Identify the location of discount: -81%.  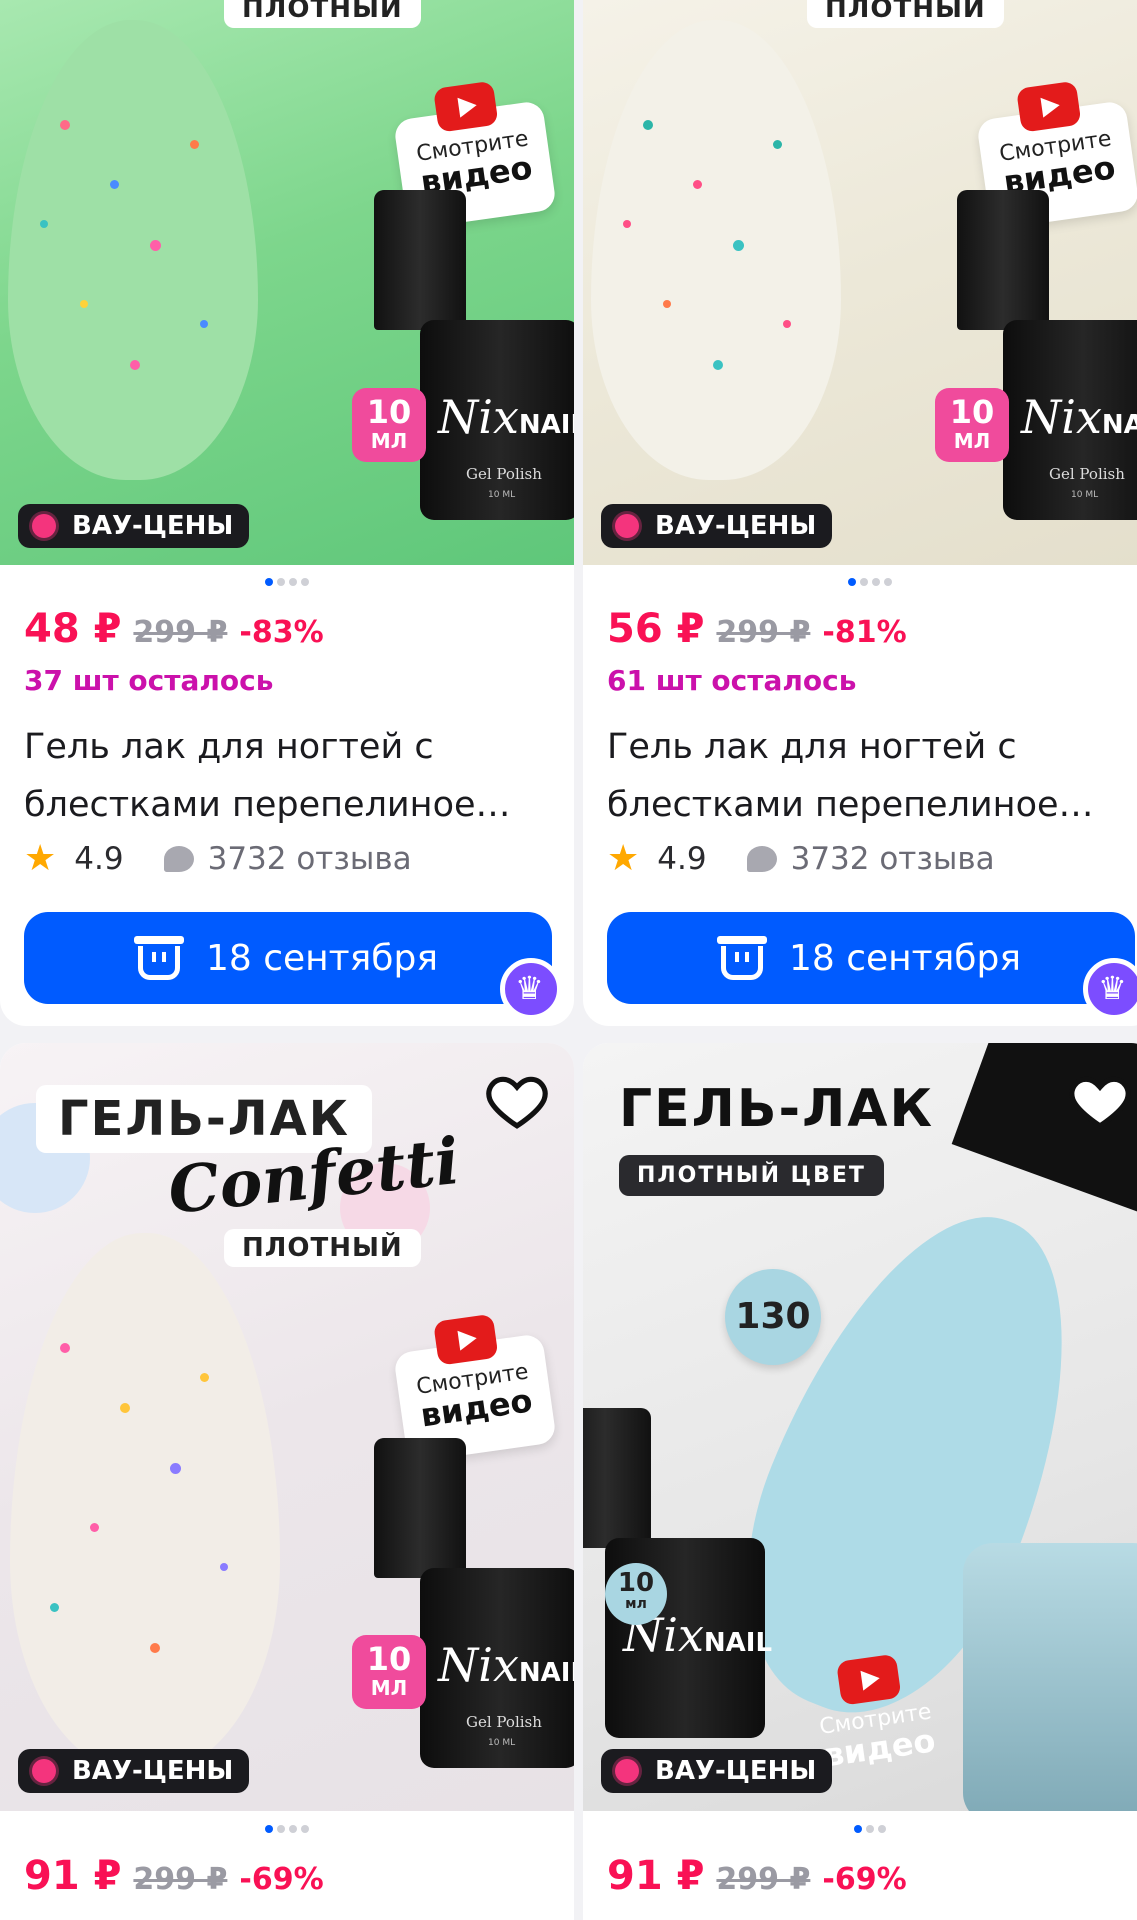
(864, 632).